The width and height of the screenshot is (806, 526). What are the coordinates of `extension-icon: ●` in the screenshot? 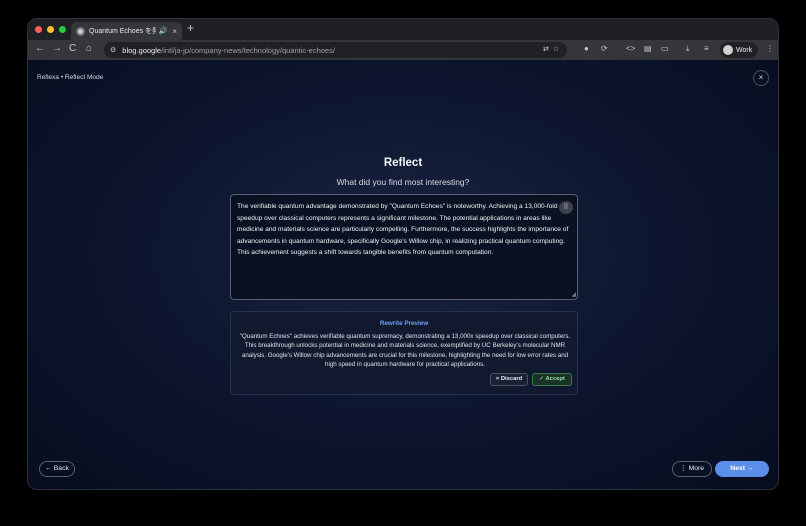 It's located at (586, 48).